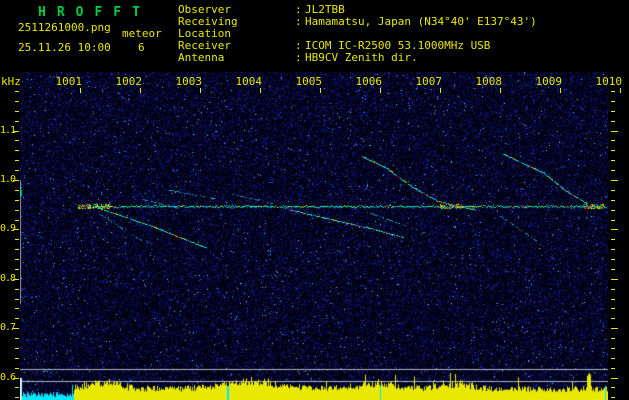 The width and height of the screenshot is (629, 400). What do you see at coordinates (8, 327) in the screenshot?
I see `y-tick-label: 0.7` at bounding box center [8, 327].